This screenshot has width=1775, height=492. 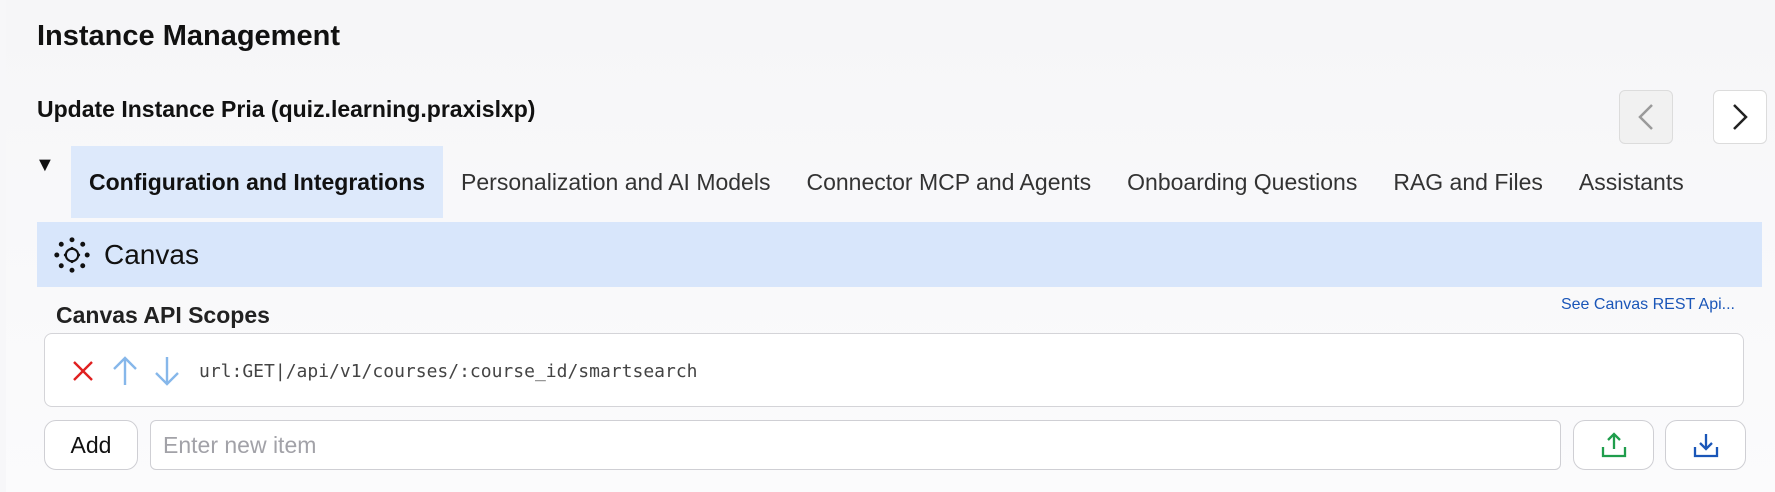 What do you see at coordinates (615, 182) in the screenshot?
I see `tab-personalization-and-ai-models: Personalization and AI Models` at bounding box center [615, 182].